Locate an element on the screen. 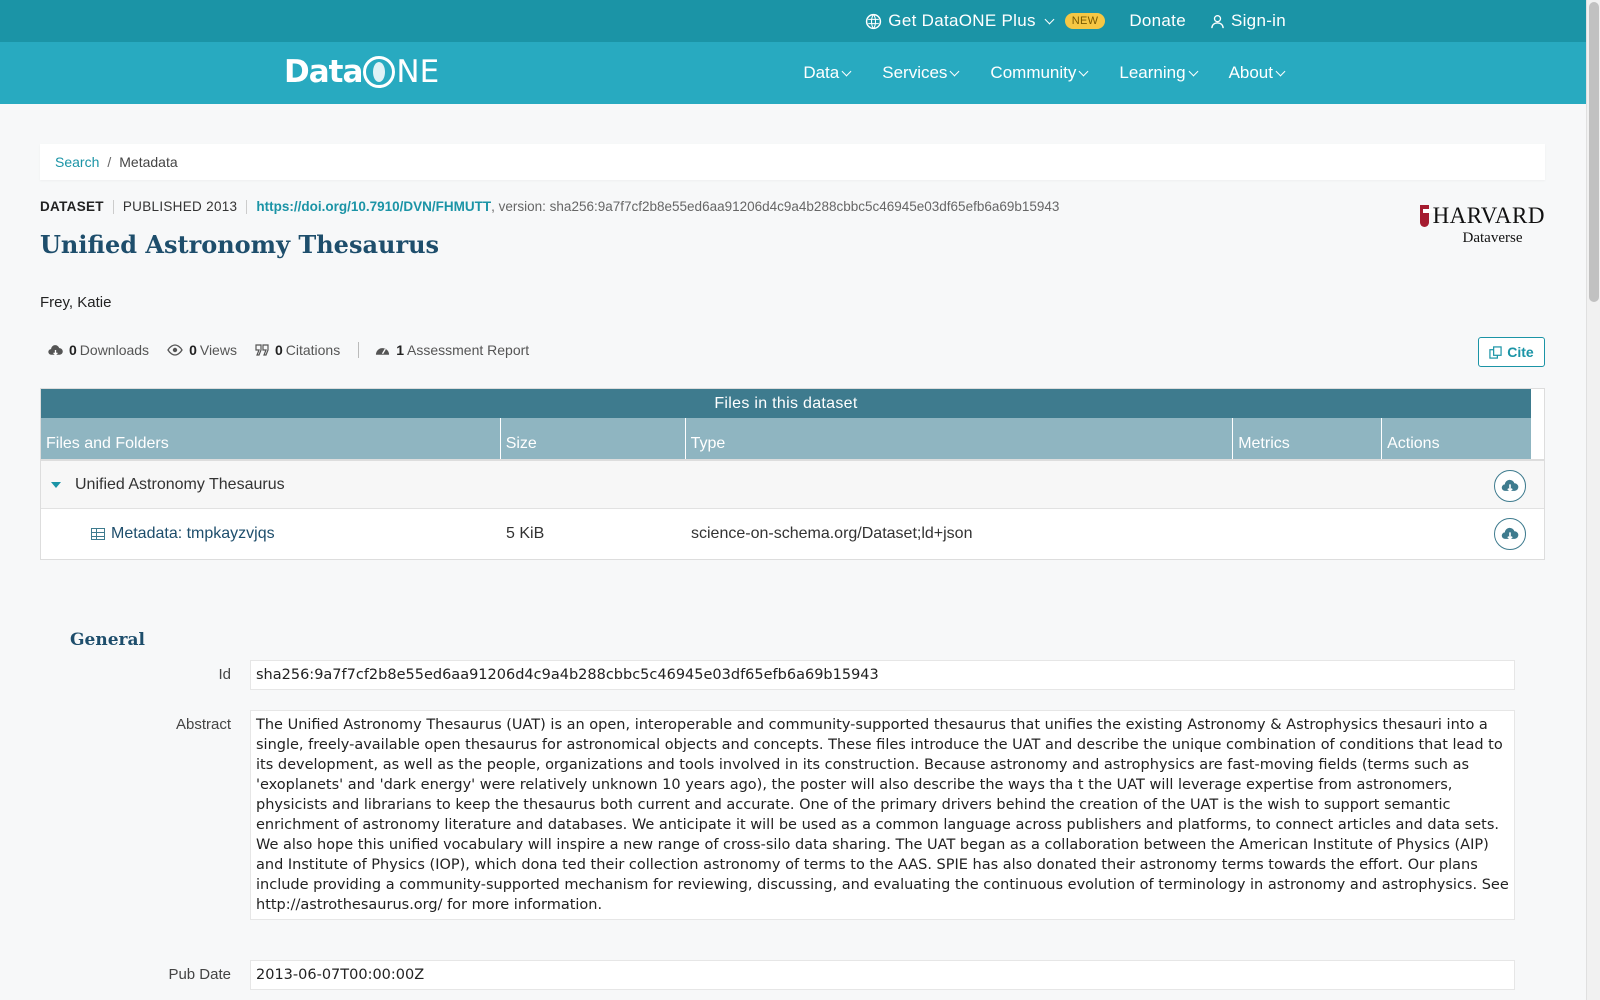  download-package-button is located at coordinates (1510, 486).